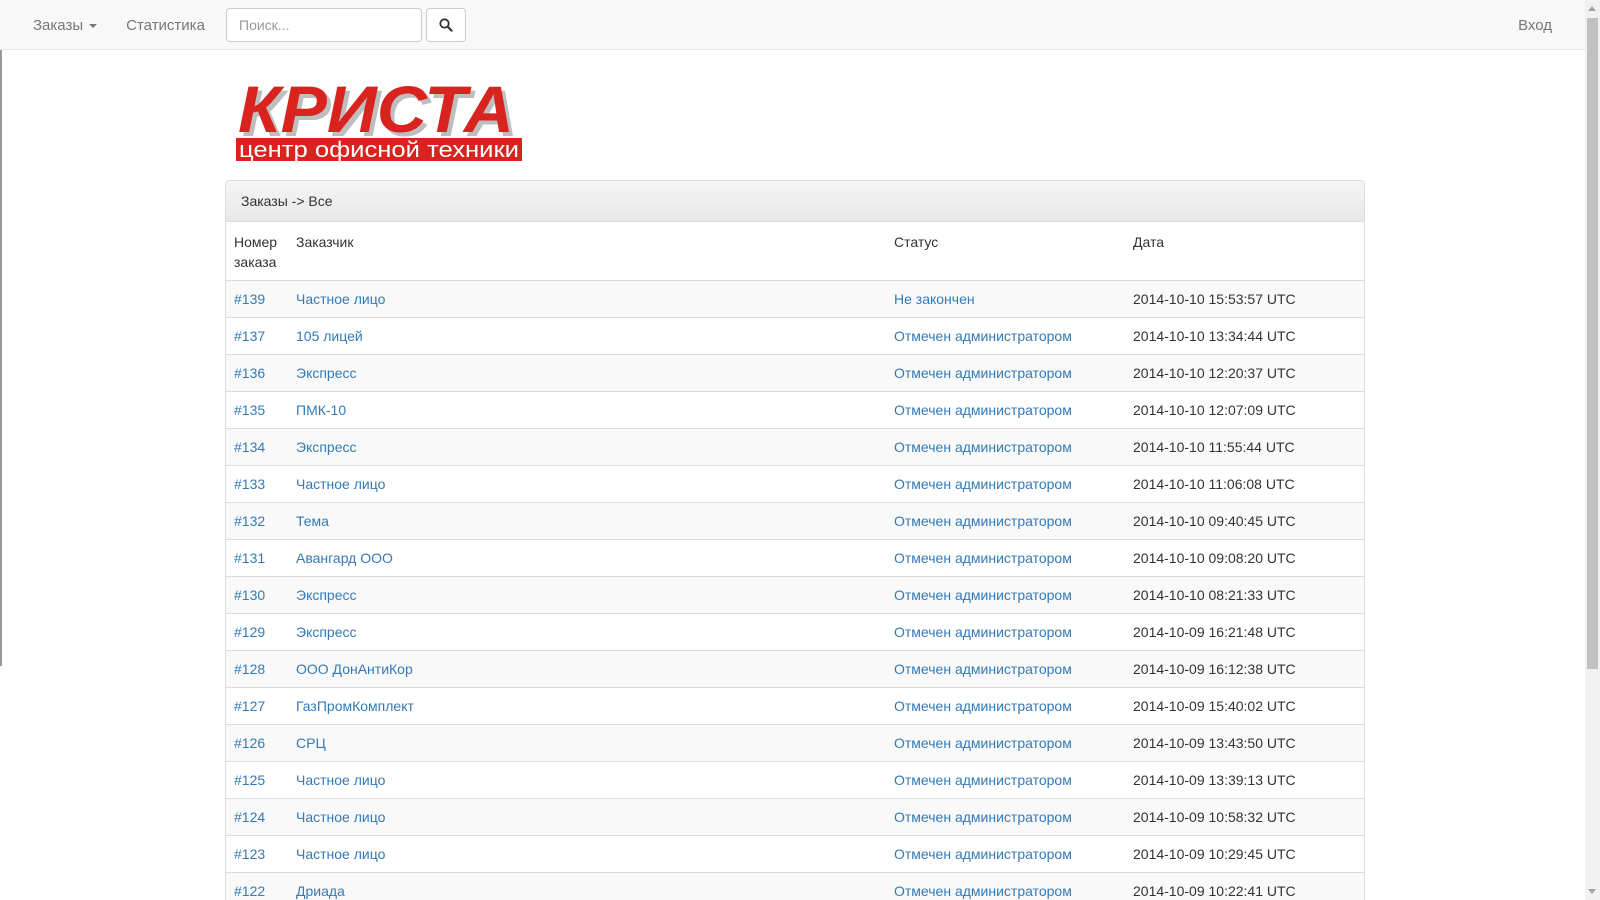  Describe the element at coordinates (587, 886) in the screenshot. I see `table-cell-customer: Дриада` at that location.